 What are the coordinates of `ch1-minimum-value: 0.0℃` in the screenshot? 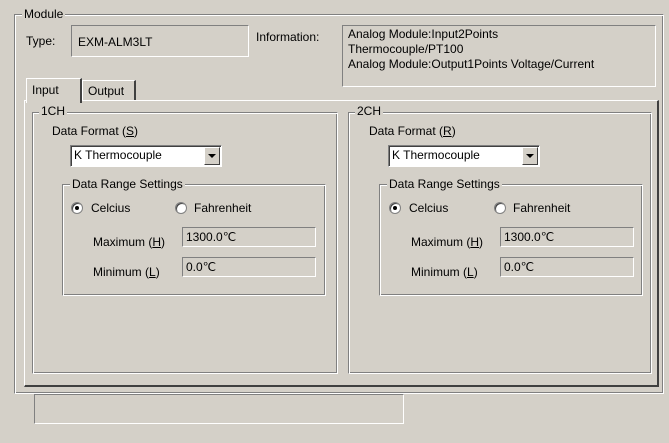 It's located at (249, 267).